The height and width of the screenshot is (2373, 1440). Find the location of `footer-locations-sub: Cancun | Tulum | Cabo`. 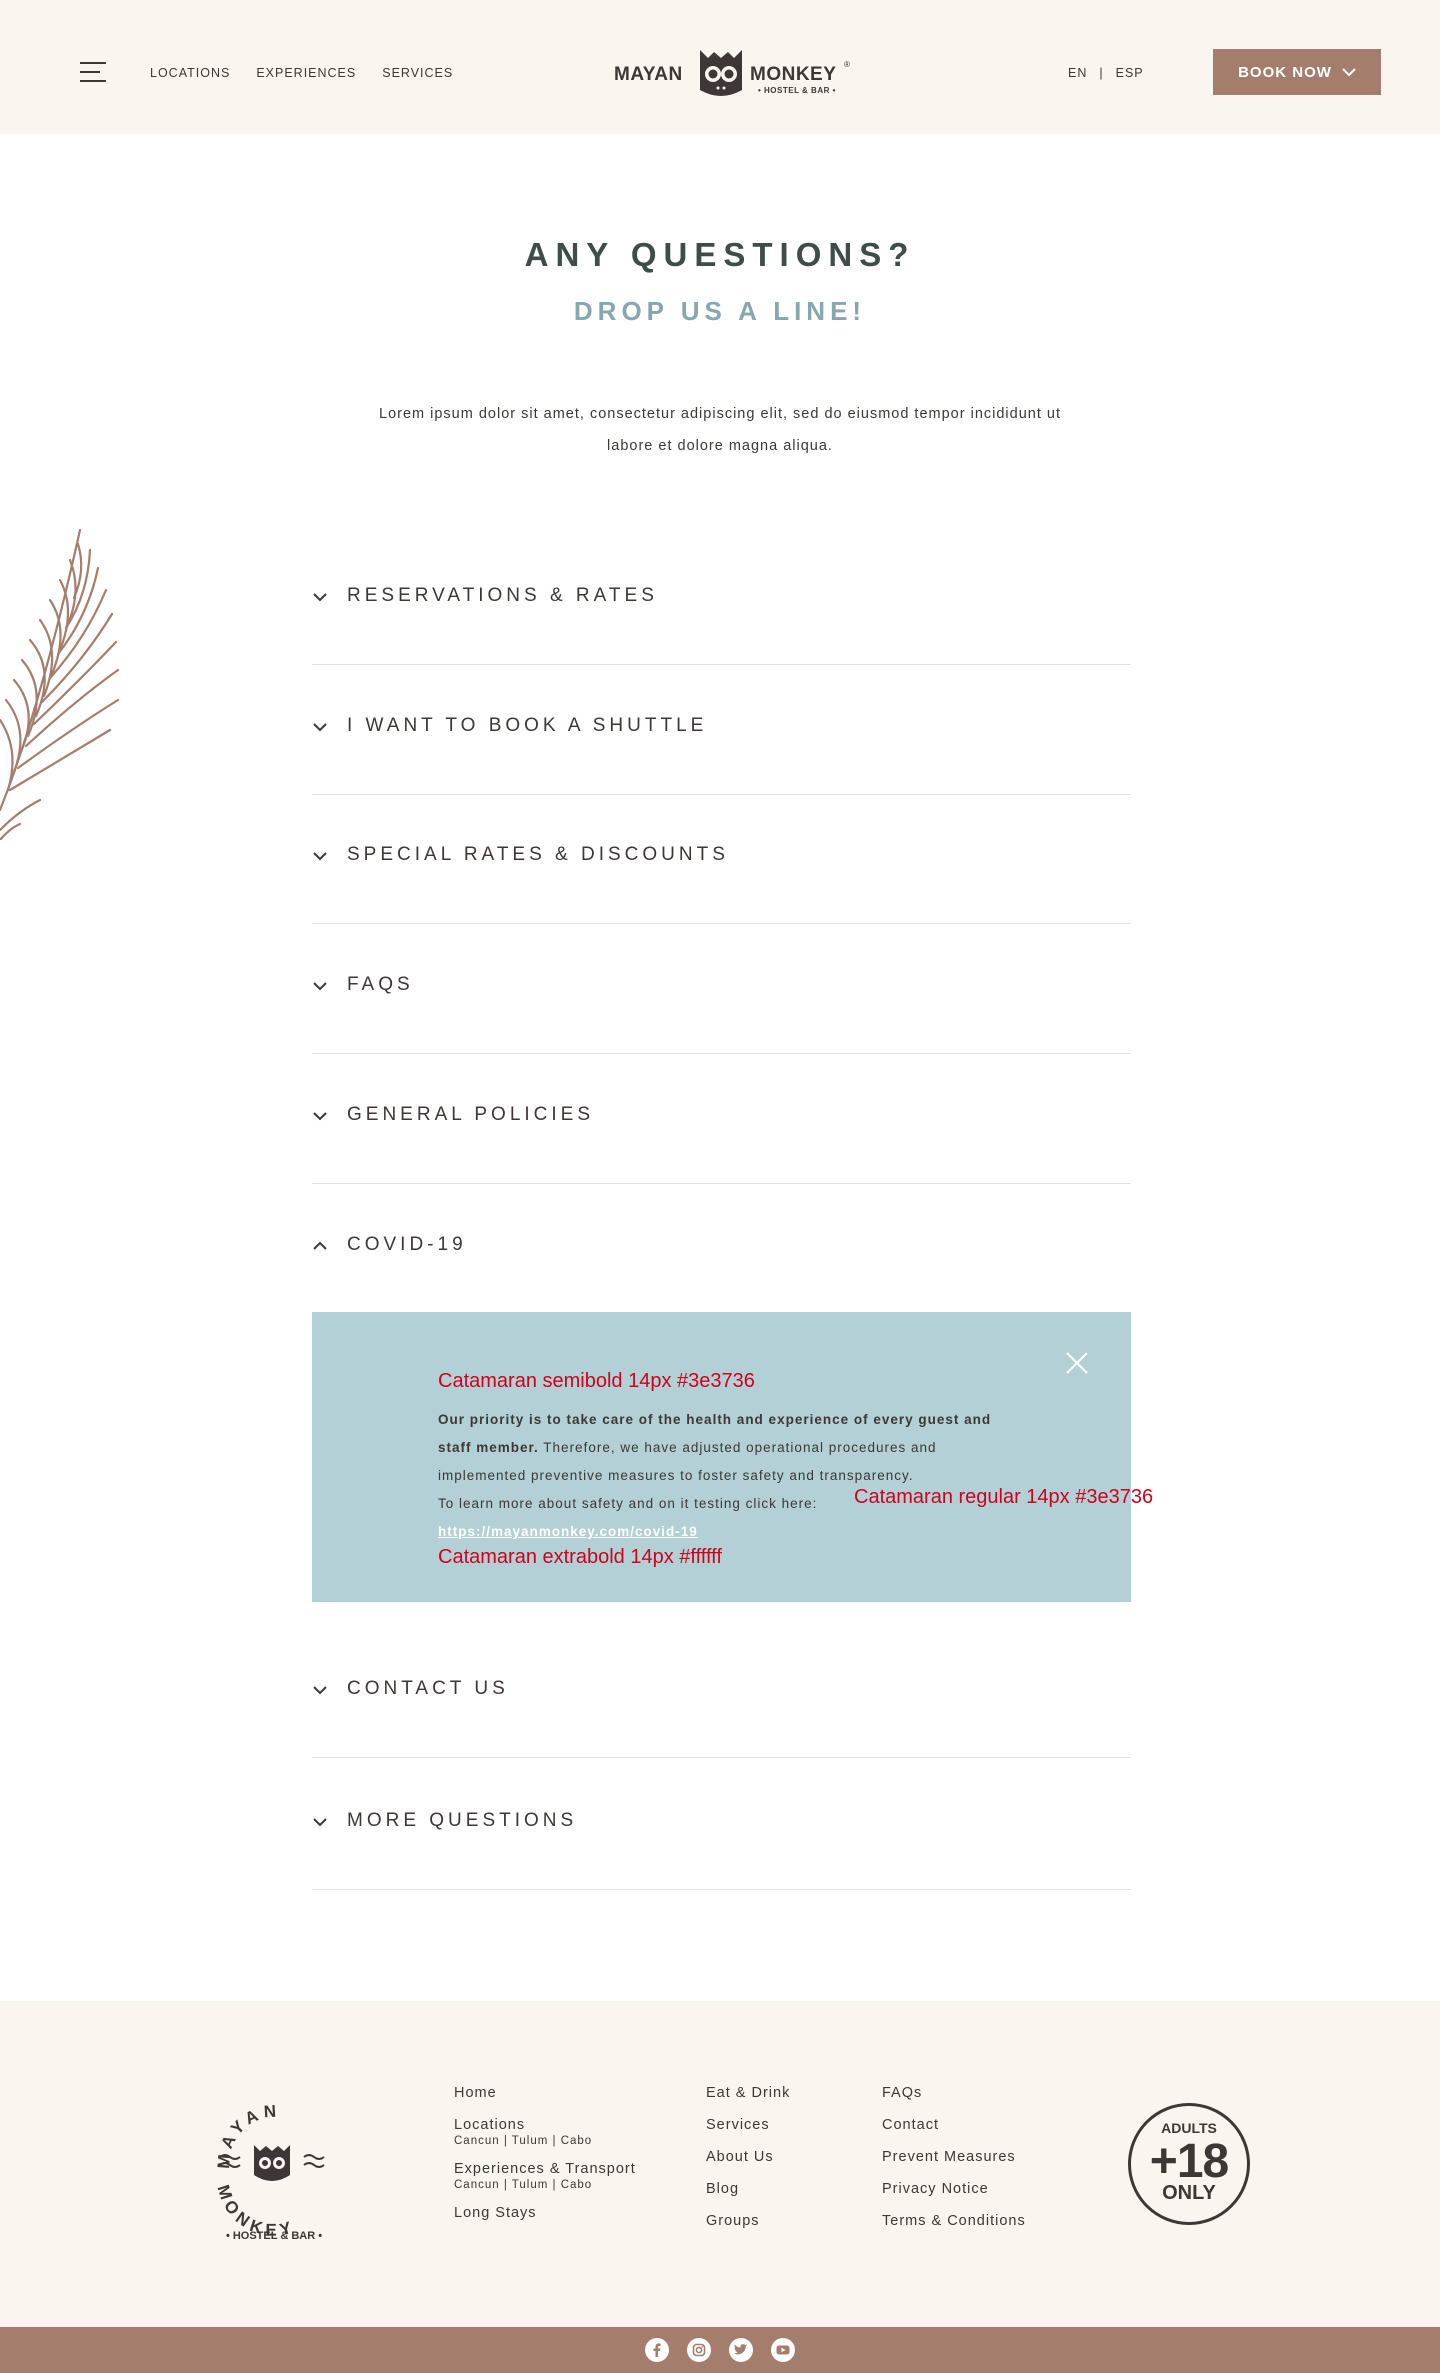

footer-locations-sub: Cancun | Tulum | Cabo is located at coordinates (523, 2141).